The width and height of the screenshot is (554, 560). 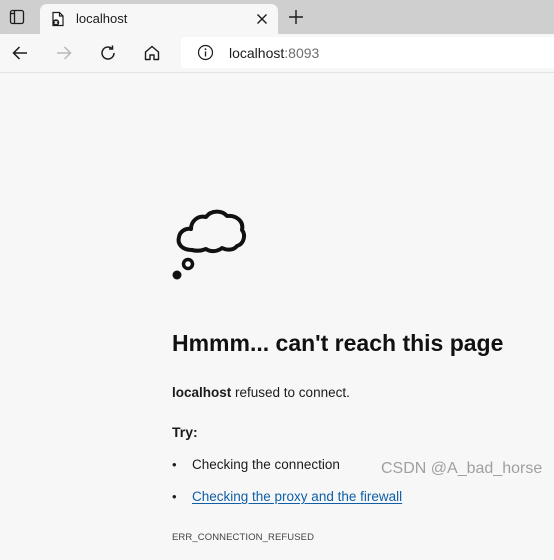 What do you see at coordinates (209, 244) in the screenshot?
I see `thought-cloud-icon` at bounding box center [209, 244].